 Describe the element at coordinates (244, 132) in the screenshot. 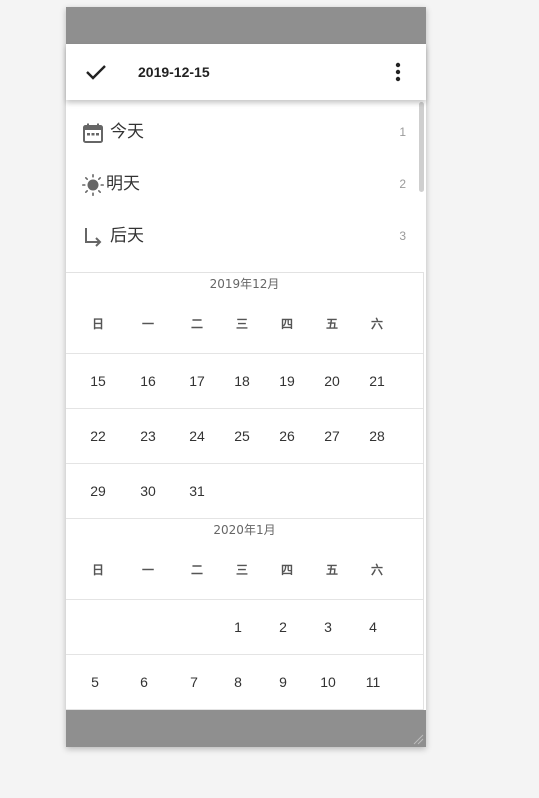

I see `quick-pick-today: 今天 1` at that location.